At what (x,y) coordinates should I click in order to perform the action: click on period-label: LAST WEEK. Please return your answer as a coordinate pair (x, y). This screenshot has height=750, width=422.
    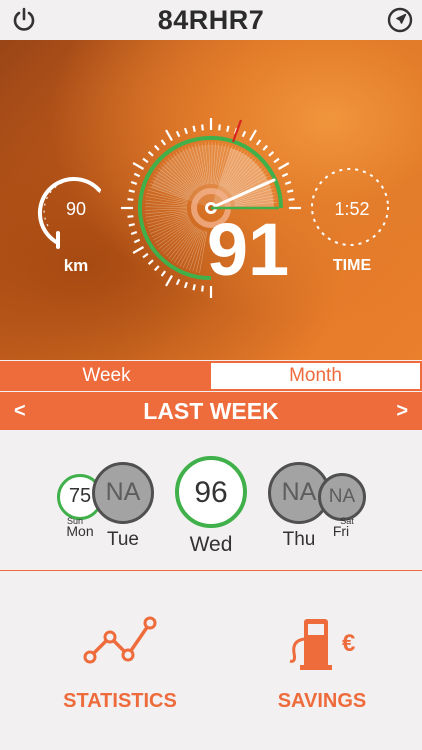
    Looking at the image, I should click on (211, 411).